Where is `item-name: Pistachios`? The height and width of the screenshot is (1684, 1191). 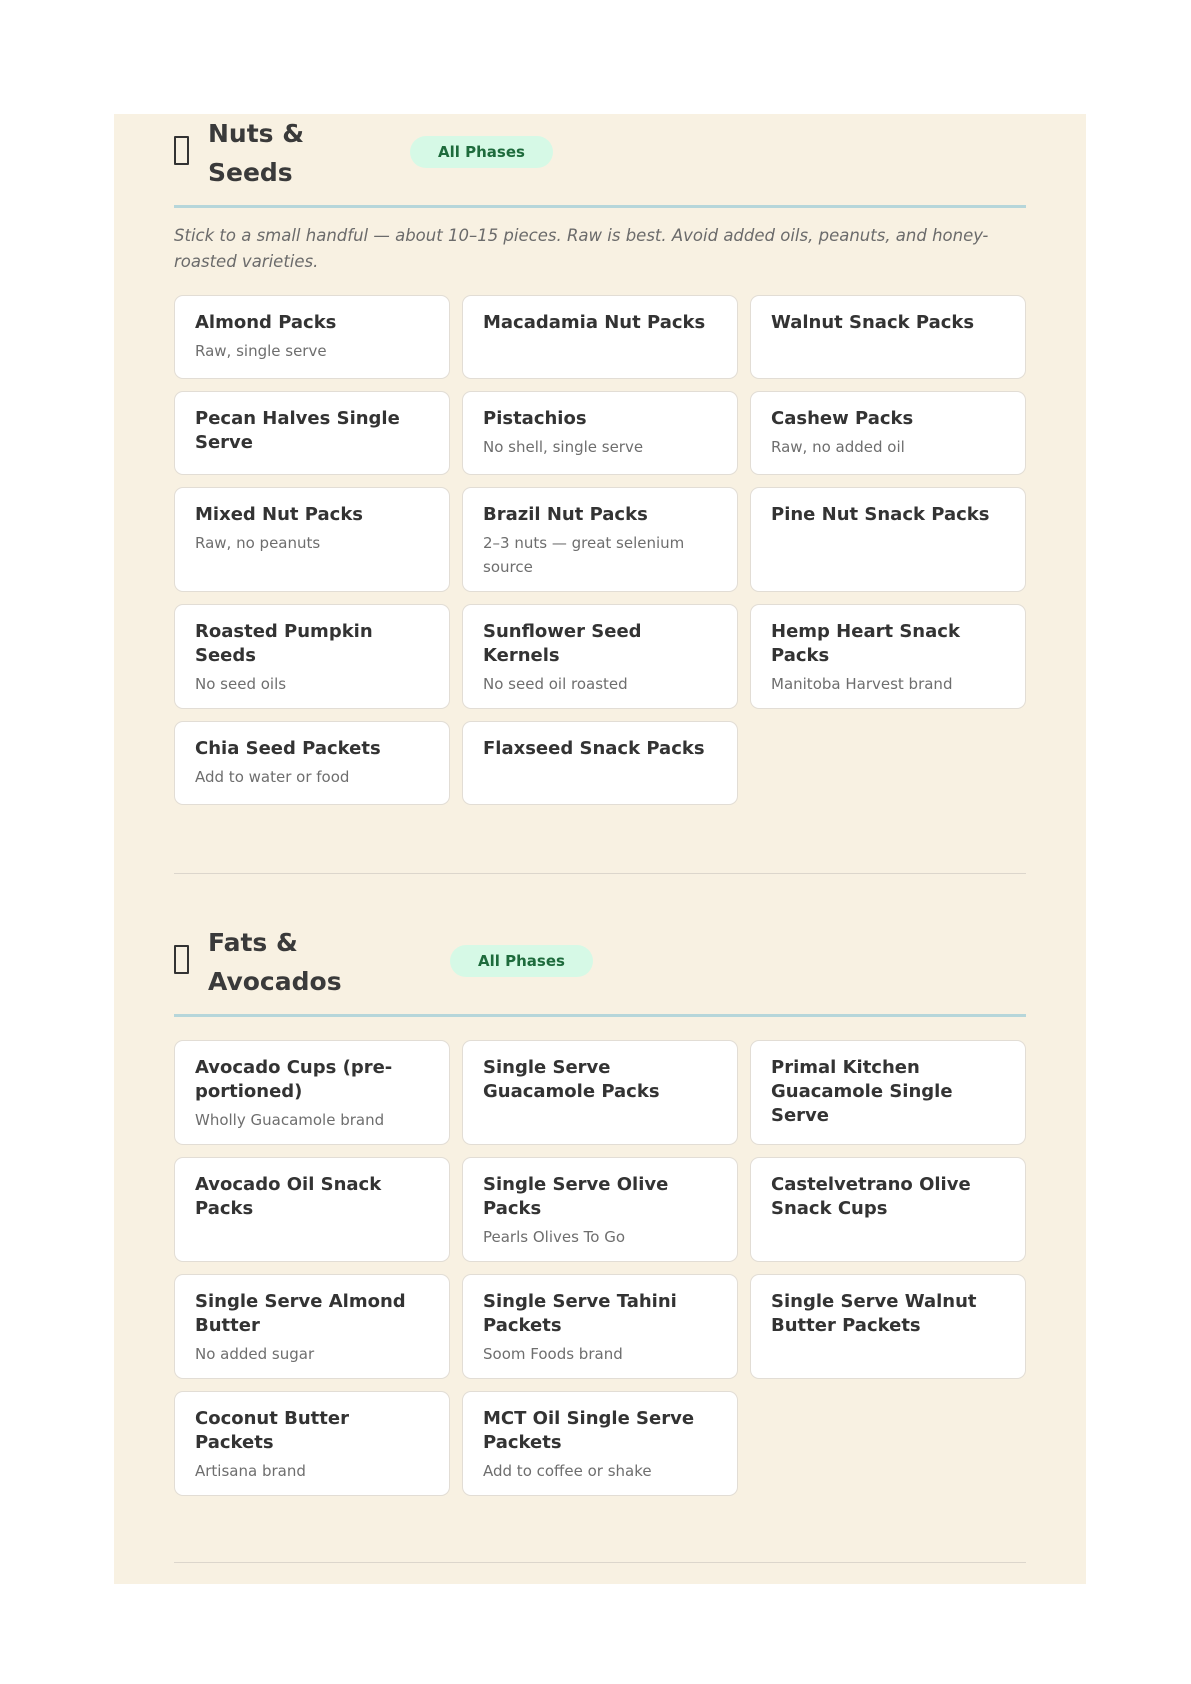 item-name: Pistachios is located at coordinates (535, 418).